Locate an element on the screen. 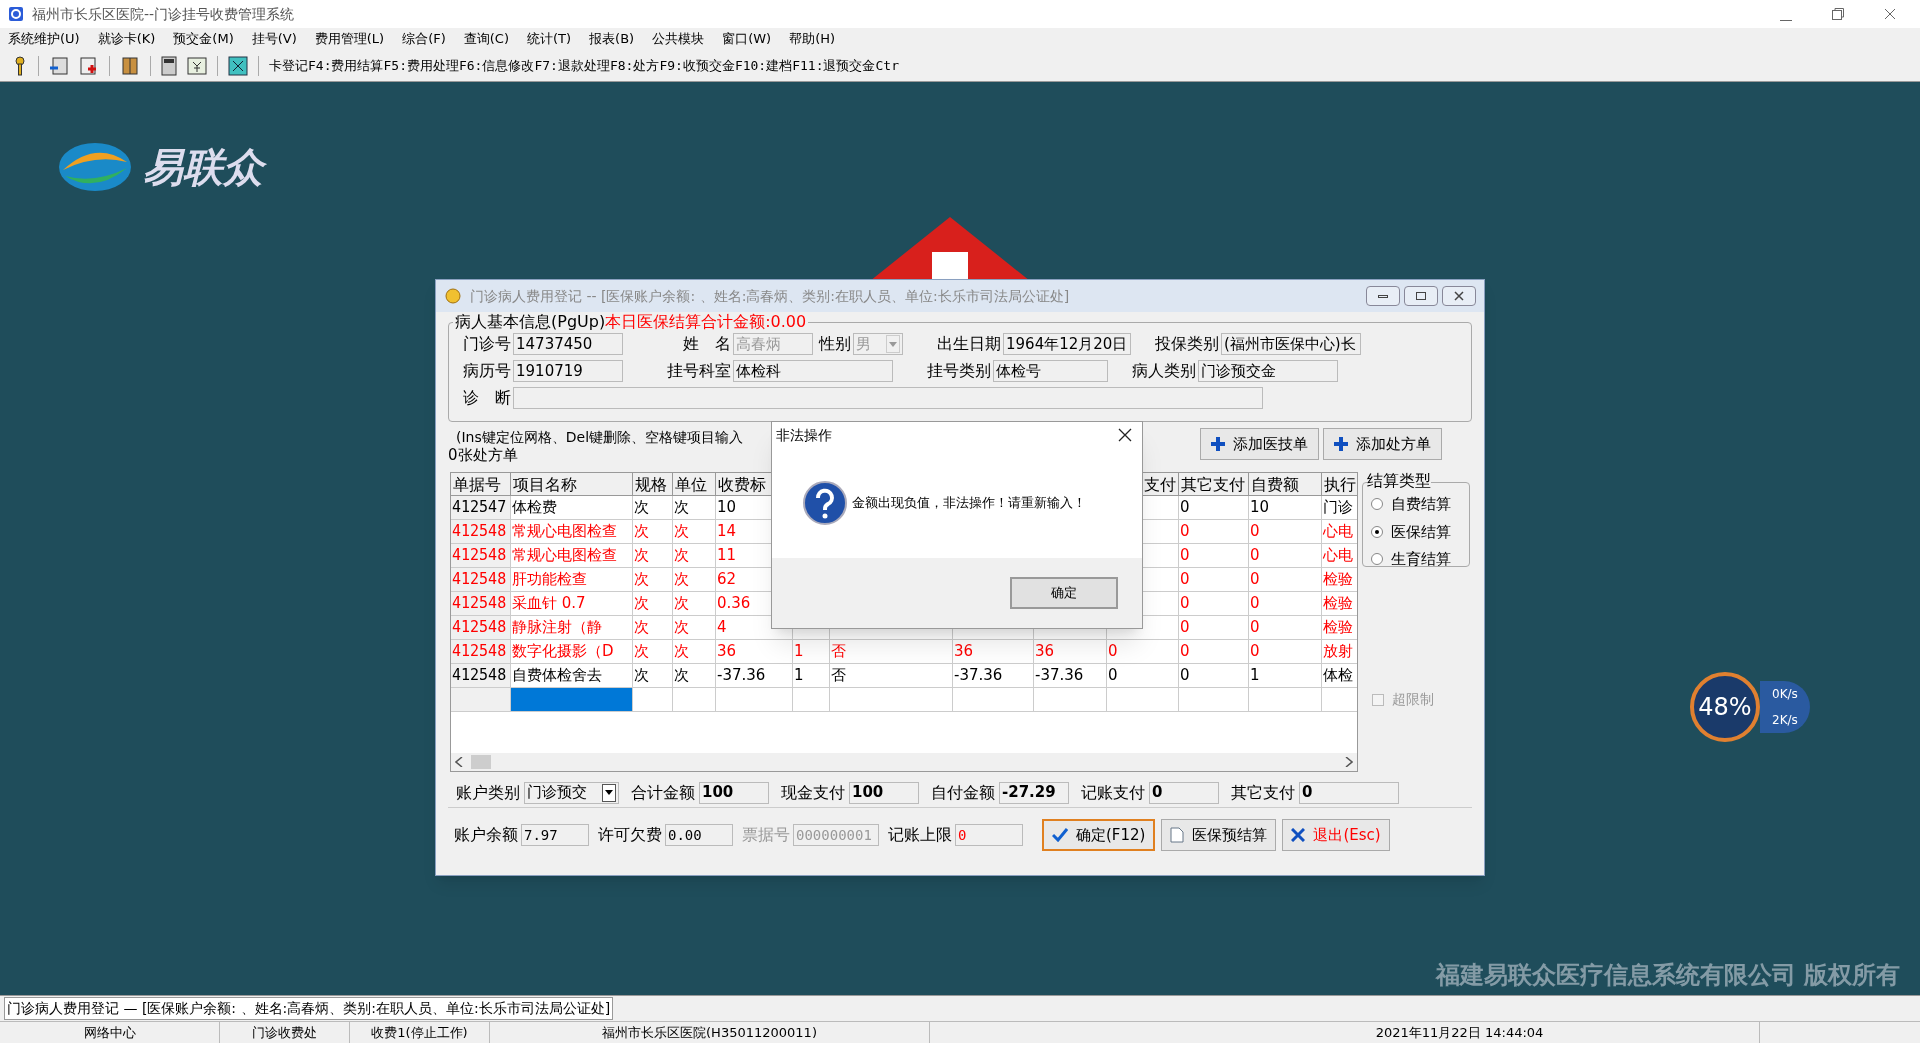 The width and height of the screenshot is (1920, 1043). table-cell: 静脉注射（静 is located at coordinates (572, 628).